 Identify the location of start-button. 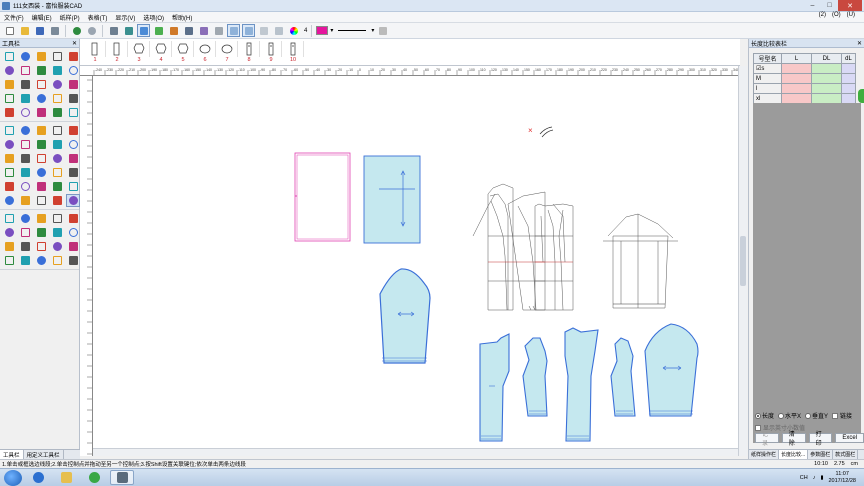
(13, 477).